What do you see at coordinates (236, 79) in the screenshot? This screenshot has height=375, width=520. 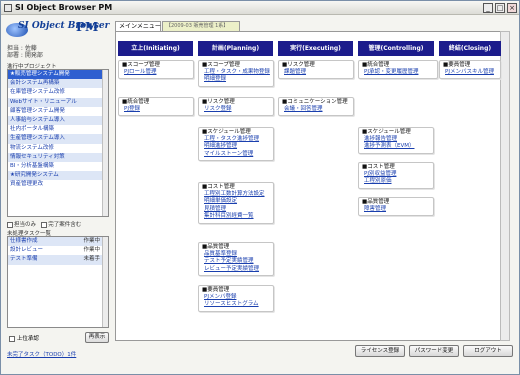 I see `menu-link: 明細登録` at bounding box center [236, 79].